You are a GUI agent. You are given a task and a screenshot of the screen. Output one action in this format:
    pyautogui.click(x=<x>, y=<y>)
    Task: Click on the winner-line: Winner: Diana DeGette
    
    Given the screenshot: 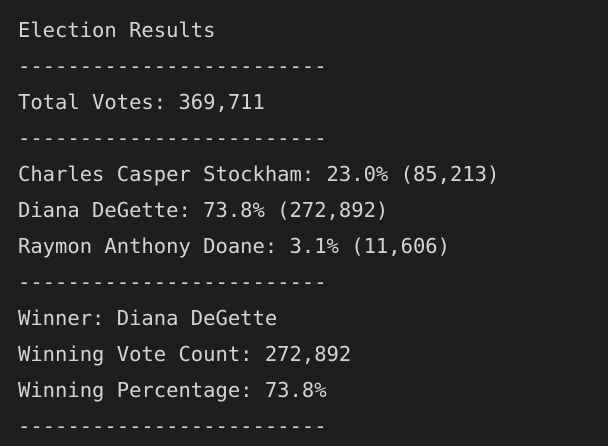 What is the action you would take?
    pyautogui.click(x=148, y=318)
    